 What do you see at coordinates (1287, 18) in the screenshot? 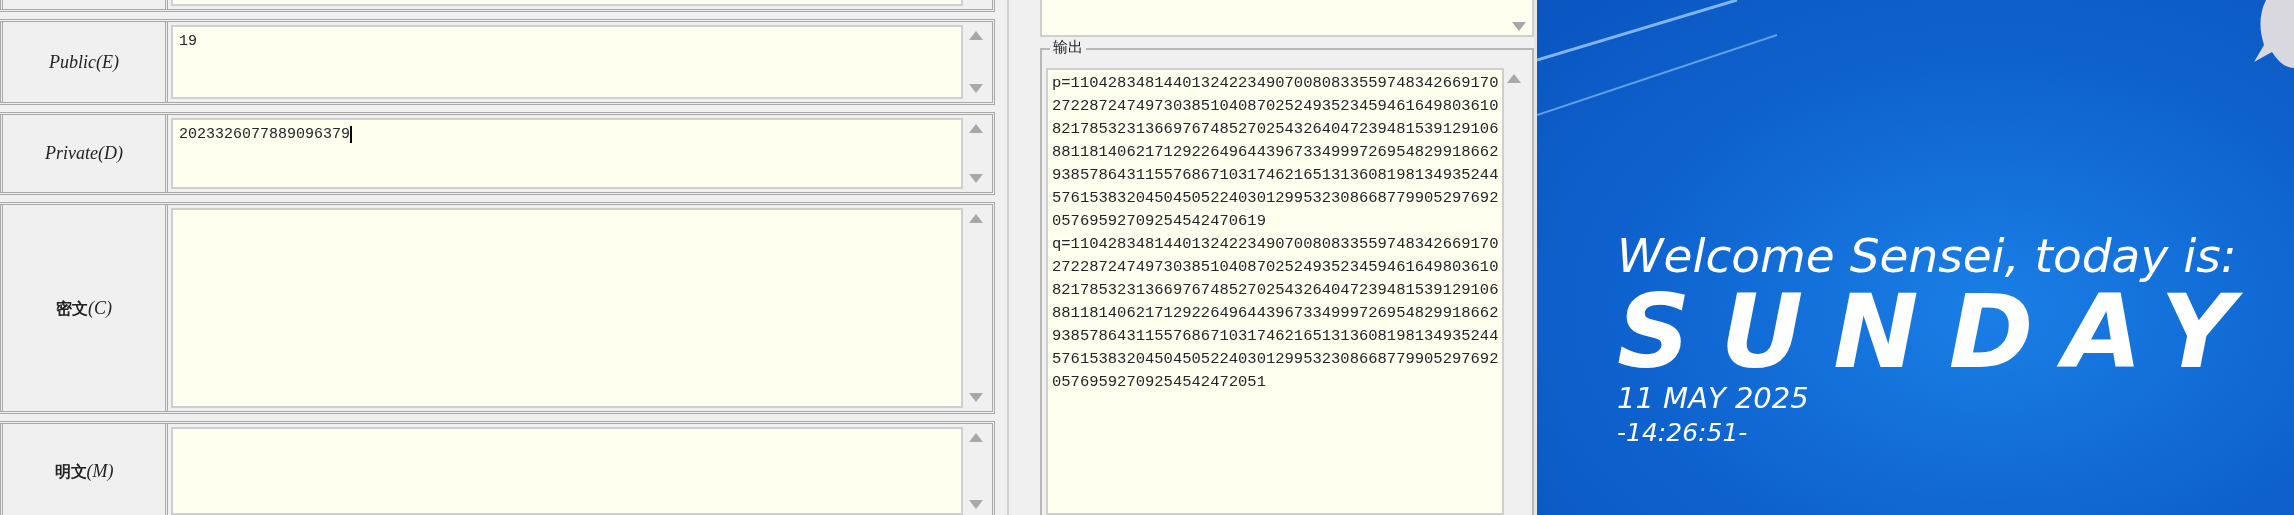
I see `text-area` at bounding box center [1287, 18].